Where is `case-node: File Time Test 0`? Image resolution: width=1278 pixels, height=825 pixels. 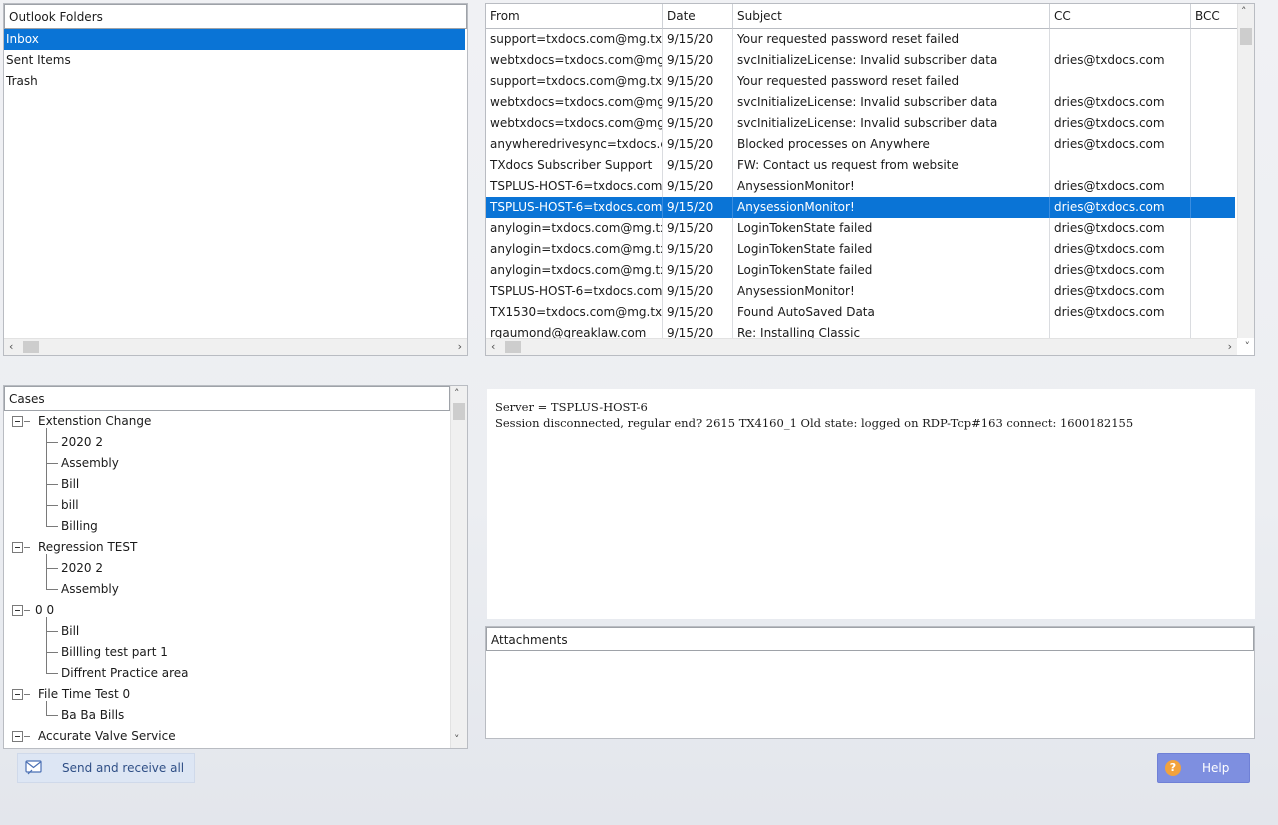
case-node: File Time Test 0 is located at coordinates (84, 694).